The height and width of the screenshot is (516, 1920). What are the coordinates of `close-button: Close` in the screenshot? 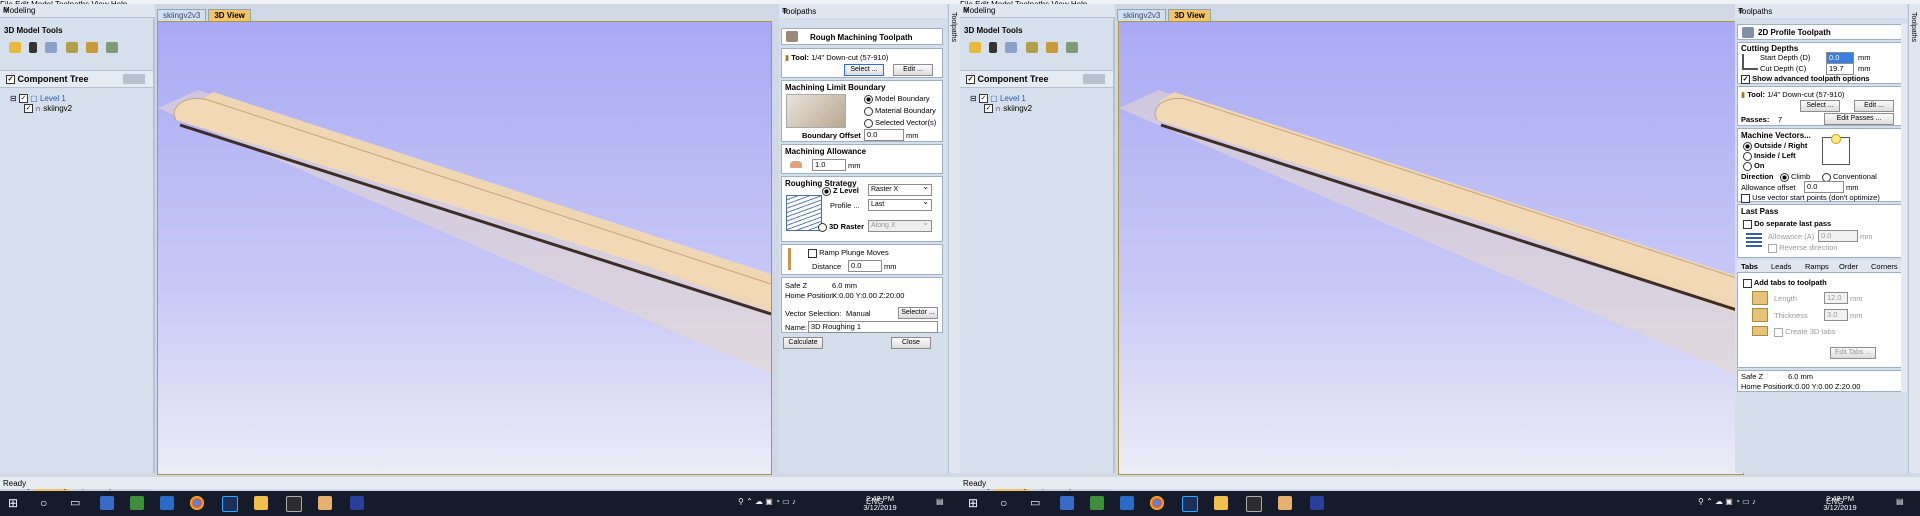 It's located at (911, 343).